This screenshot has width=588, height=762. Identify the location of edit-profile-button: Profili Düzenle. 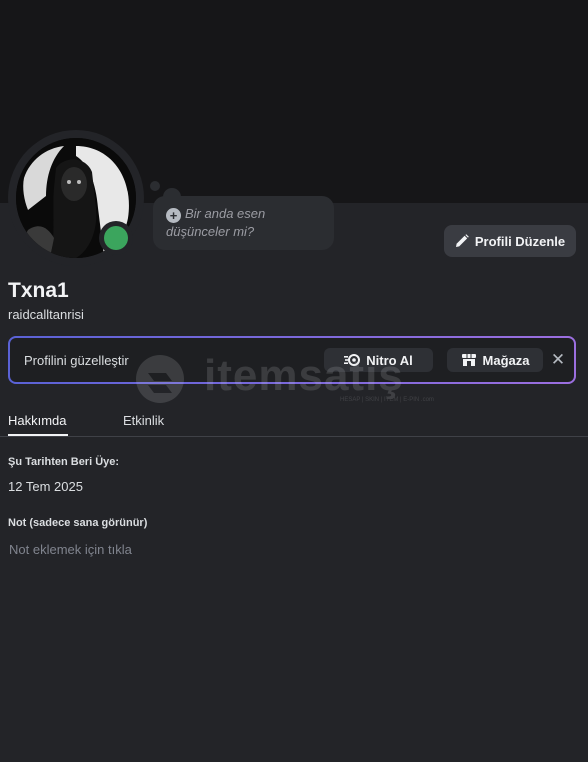
(510, 241).